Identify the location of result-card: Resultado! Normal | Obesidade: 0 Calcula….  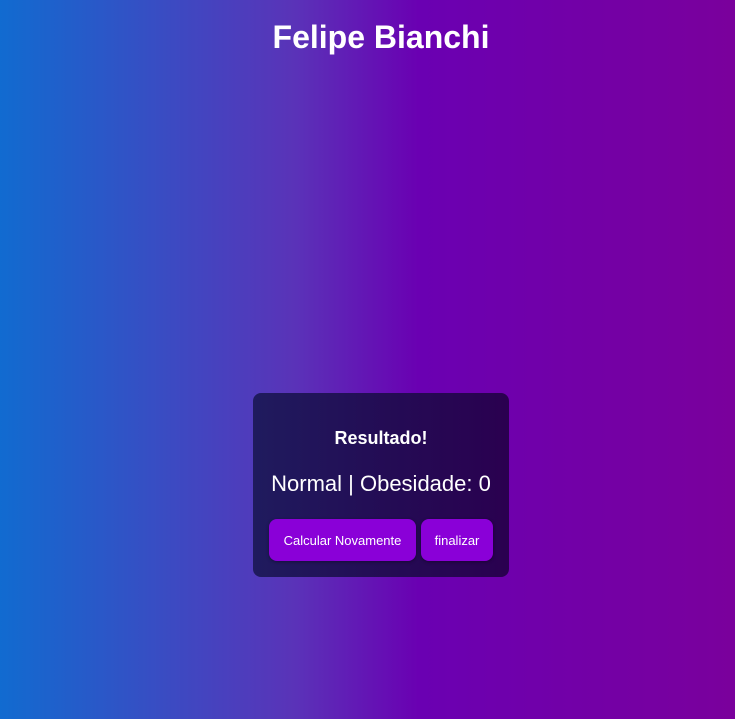
(381, 485).